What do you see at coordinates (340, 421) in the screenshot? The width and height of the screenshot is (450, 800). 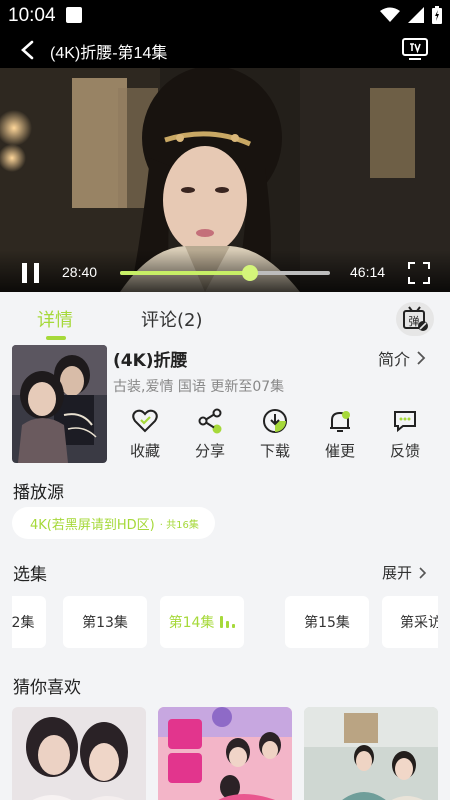 I see `bell-icon` at bounding box center [340, 421].